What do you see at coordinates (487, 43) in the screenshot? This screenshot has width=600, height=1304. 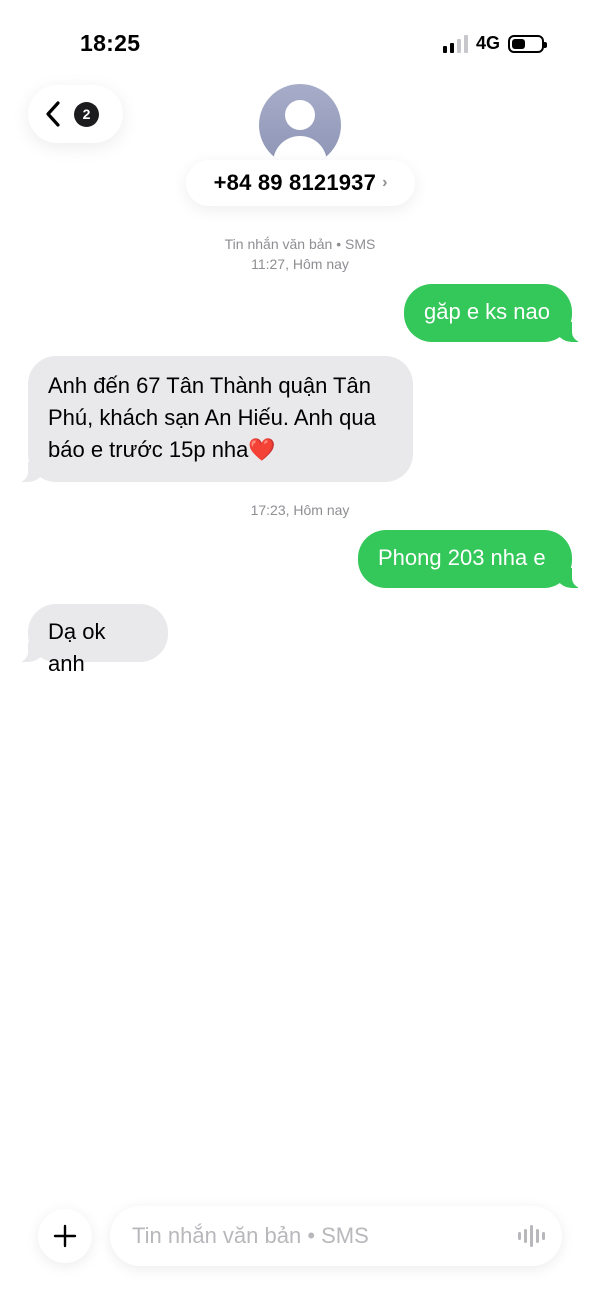 I see `network-type: 4G` at bounding box center [487, 43].